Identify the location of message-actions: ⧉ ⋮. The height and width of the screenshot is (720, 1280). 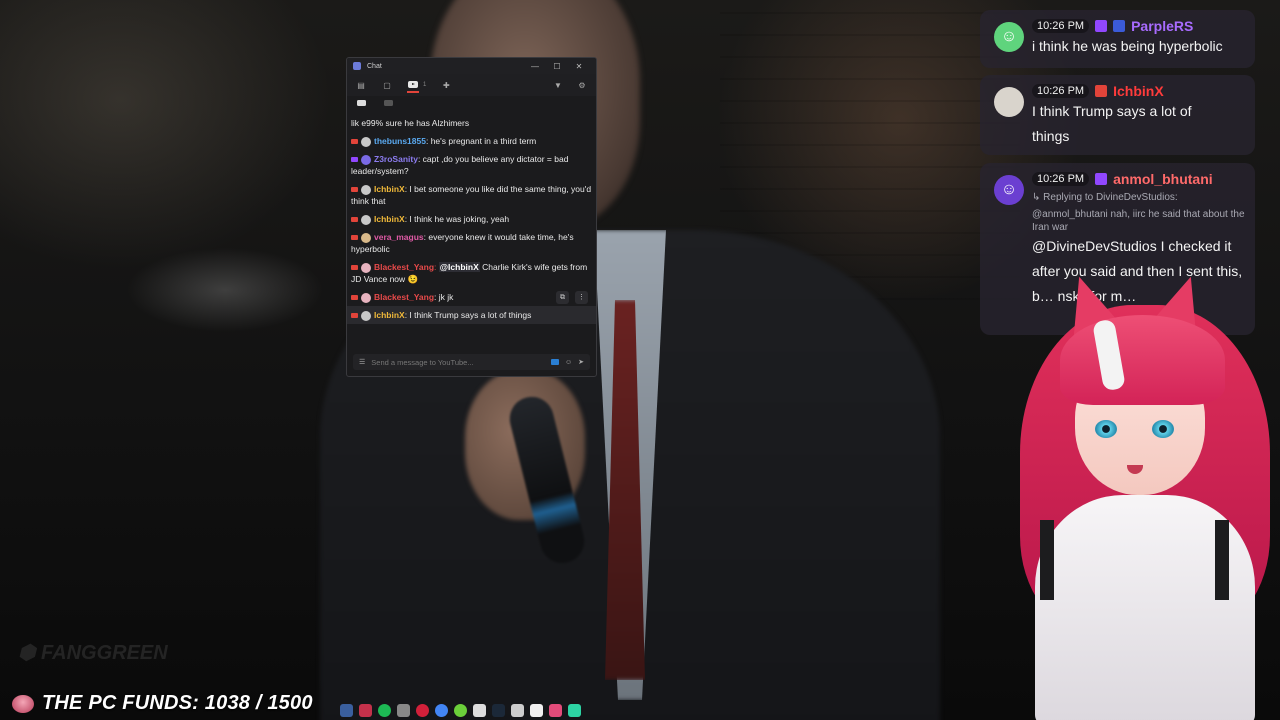
(572, 297).